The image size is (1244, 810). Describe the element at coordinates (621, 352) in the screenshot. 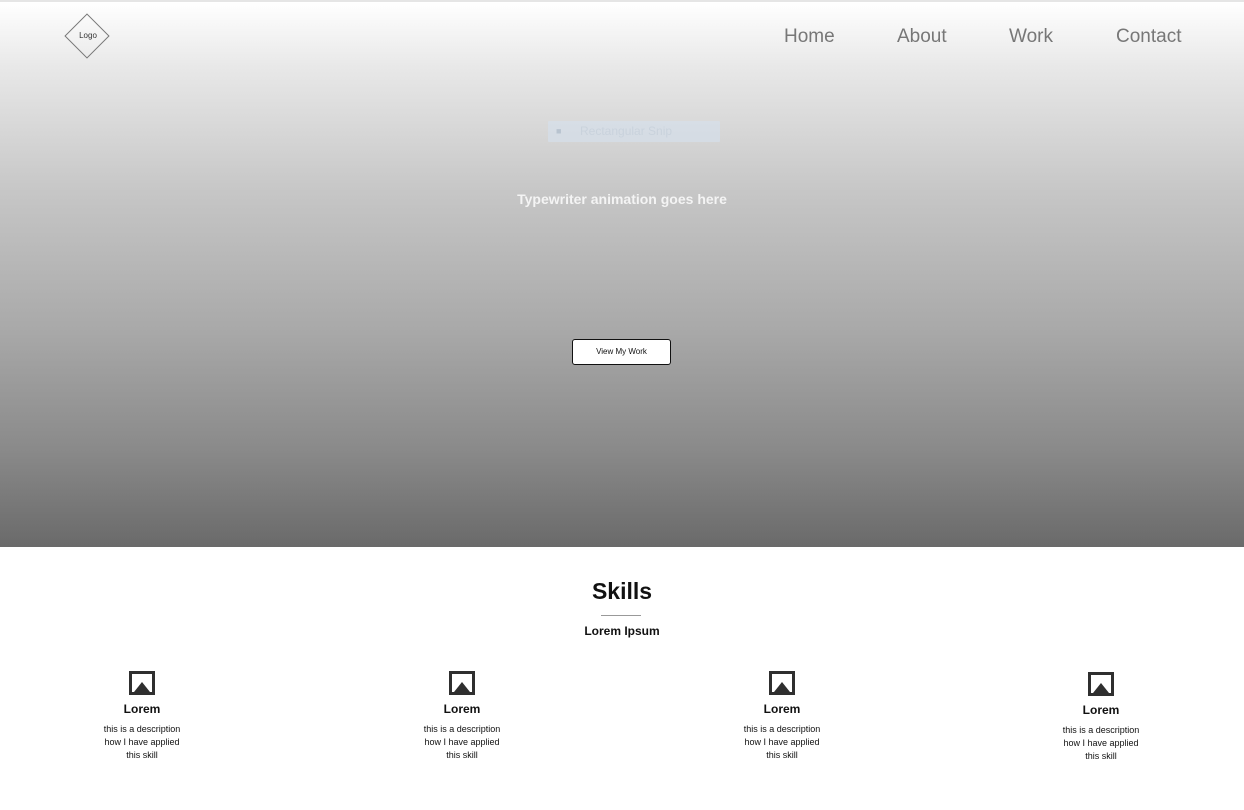

I see `view-my-work-button: View My Work` at that location.